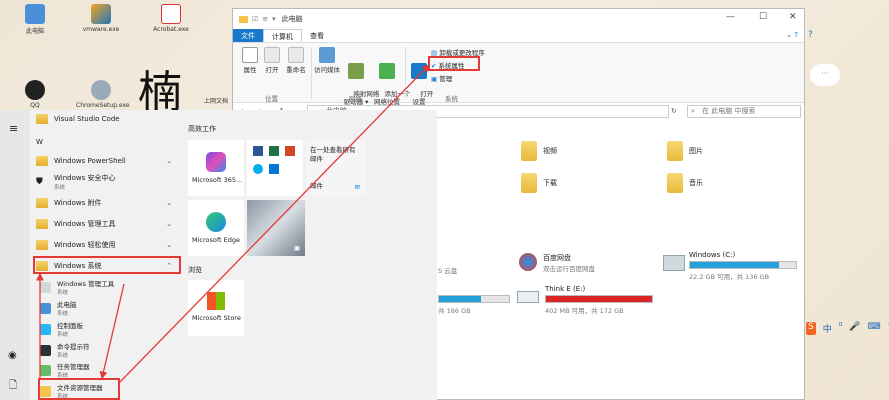 The height and width of the screenshot is (400, 889). I want to click on arrow-to-file-explorer, so click(112, 331).